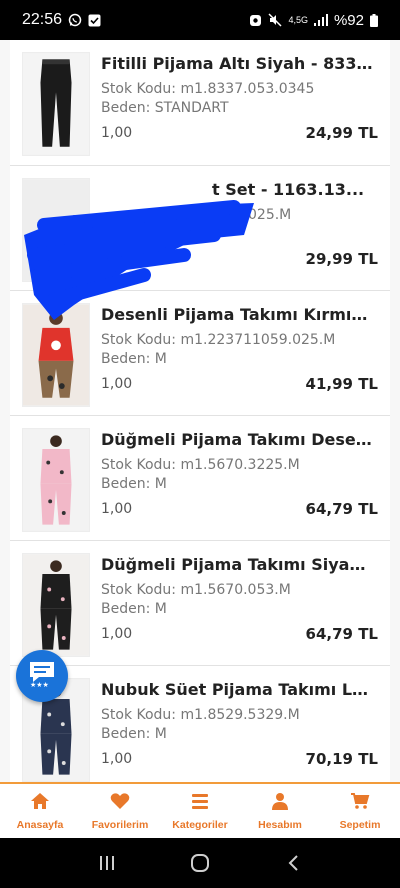  I want to click on alarm-icon, so click(255, 20).